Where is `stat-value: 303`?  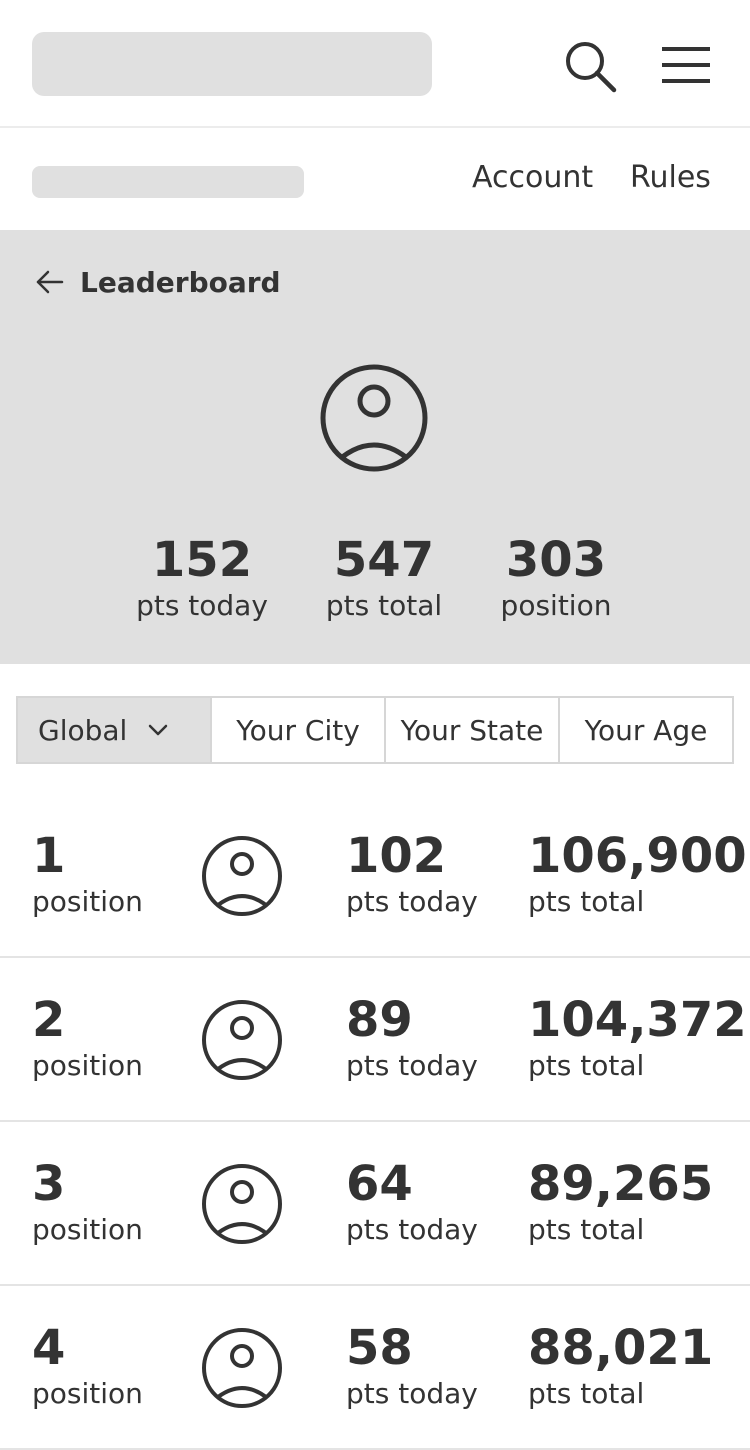 stat-value: 303 is located at coordinates (556, 560).